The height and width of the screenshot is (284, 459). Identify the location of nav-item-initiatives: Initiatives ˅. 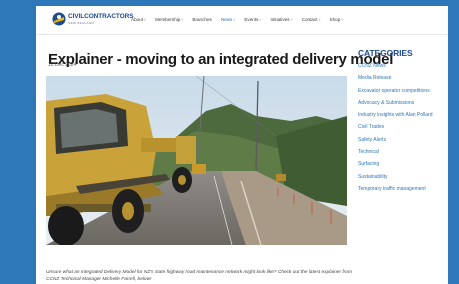
(281, 19).